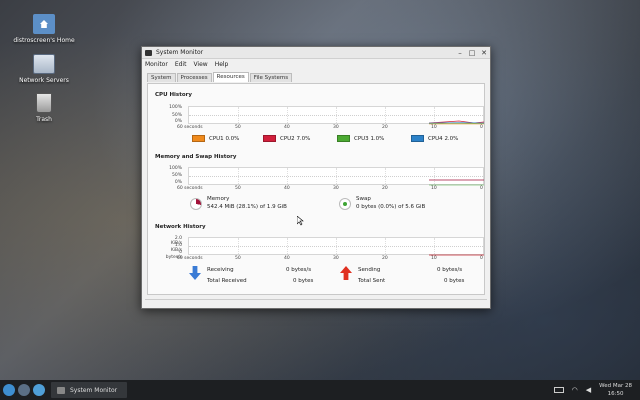  I want to click on tab-system: System, so click(161, 77).